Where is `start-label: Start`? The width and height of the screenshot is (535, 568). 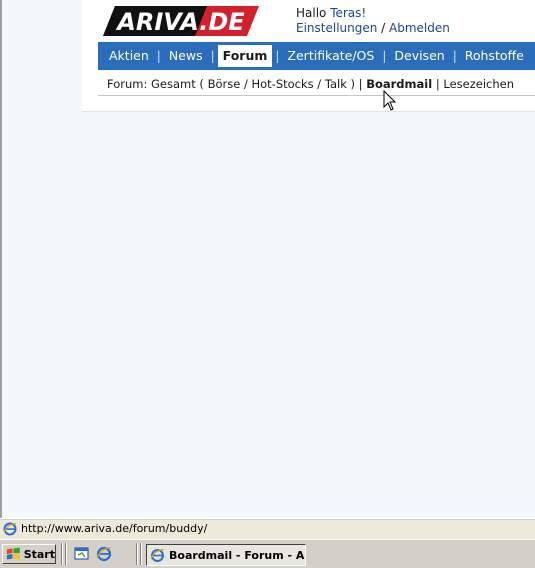
start-label: Start is located at coordinates (39, 554).